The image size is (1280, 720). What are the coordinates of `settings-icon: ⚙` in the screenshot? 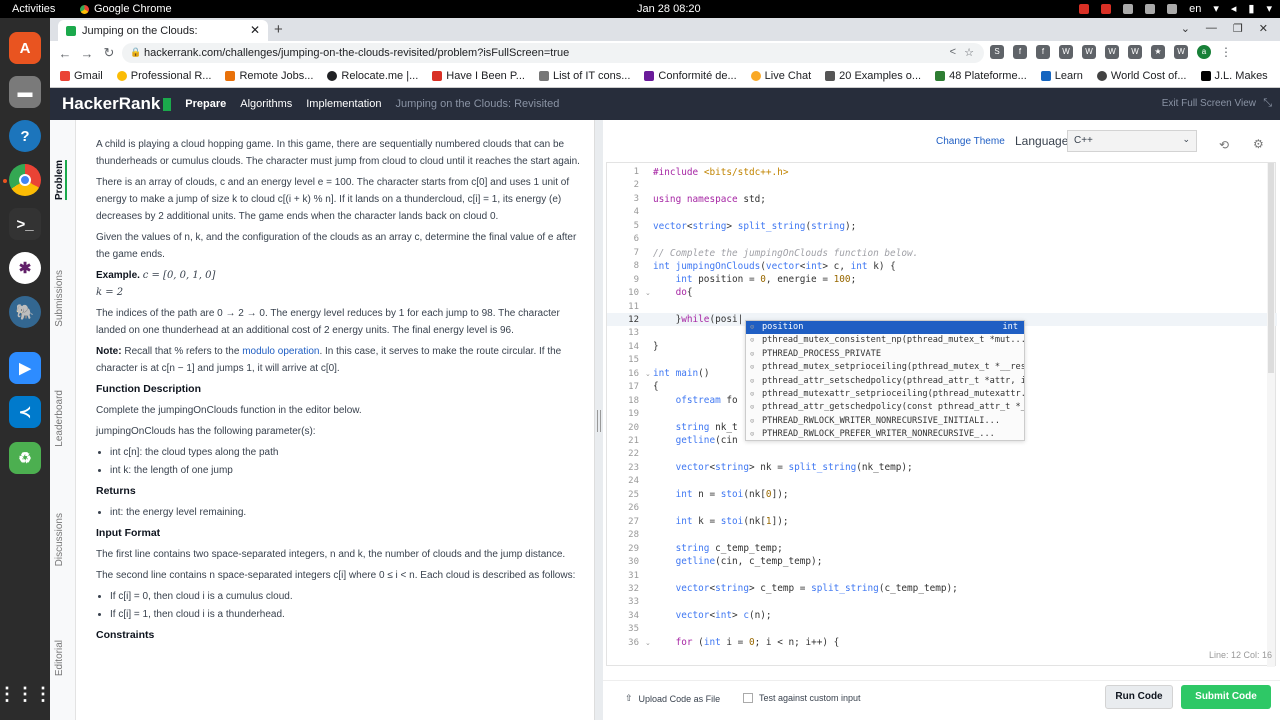 It's located at (1258, 144).